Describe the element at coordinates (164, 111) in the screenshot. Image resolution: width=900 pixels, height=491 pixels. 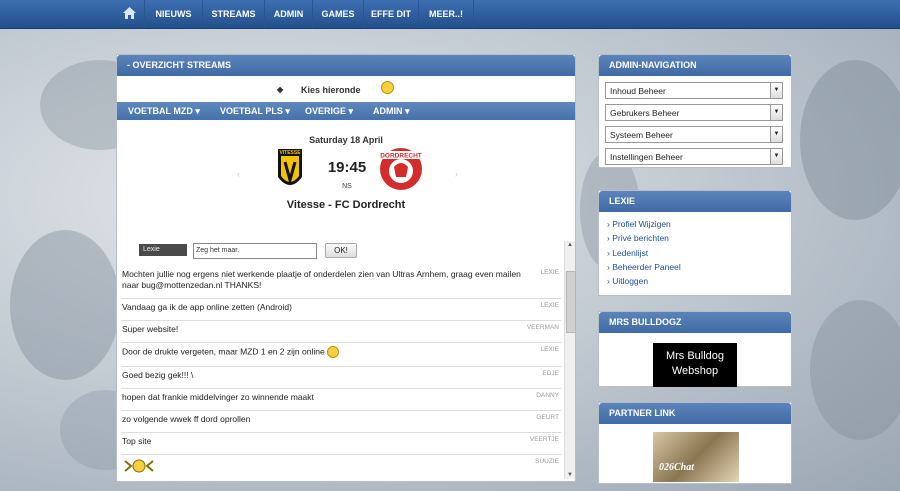
I see `subnav-voetbal-mzd: VOETBAL MZD ▾` at that location.